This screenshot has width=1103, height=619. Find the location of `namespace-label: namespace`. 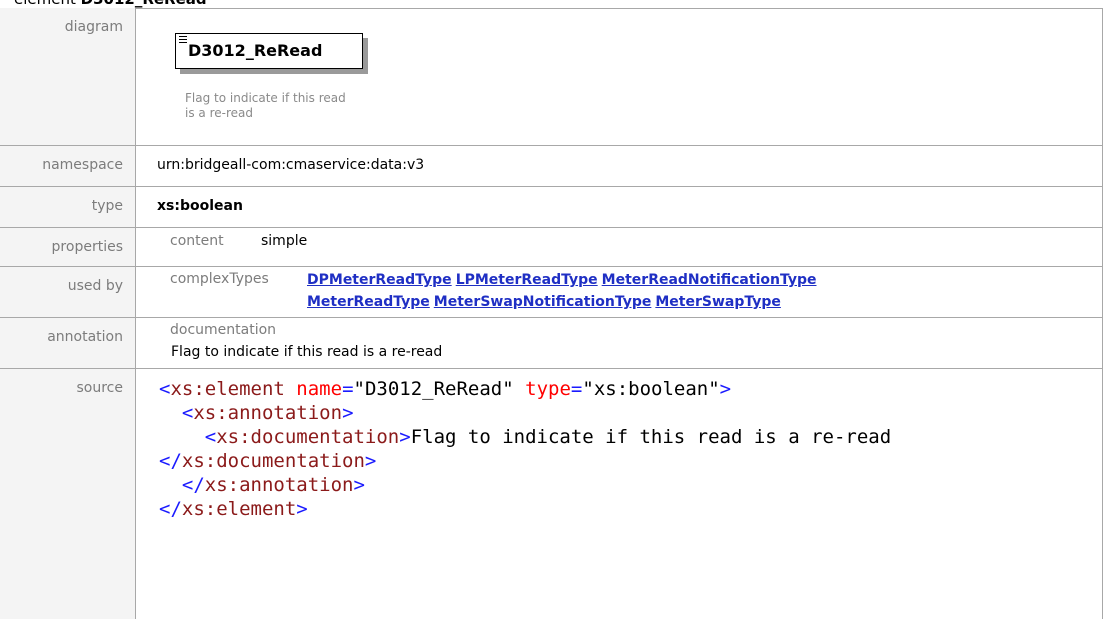

namespace-label: namespace is located at coordinates (68, 166).